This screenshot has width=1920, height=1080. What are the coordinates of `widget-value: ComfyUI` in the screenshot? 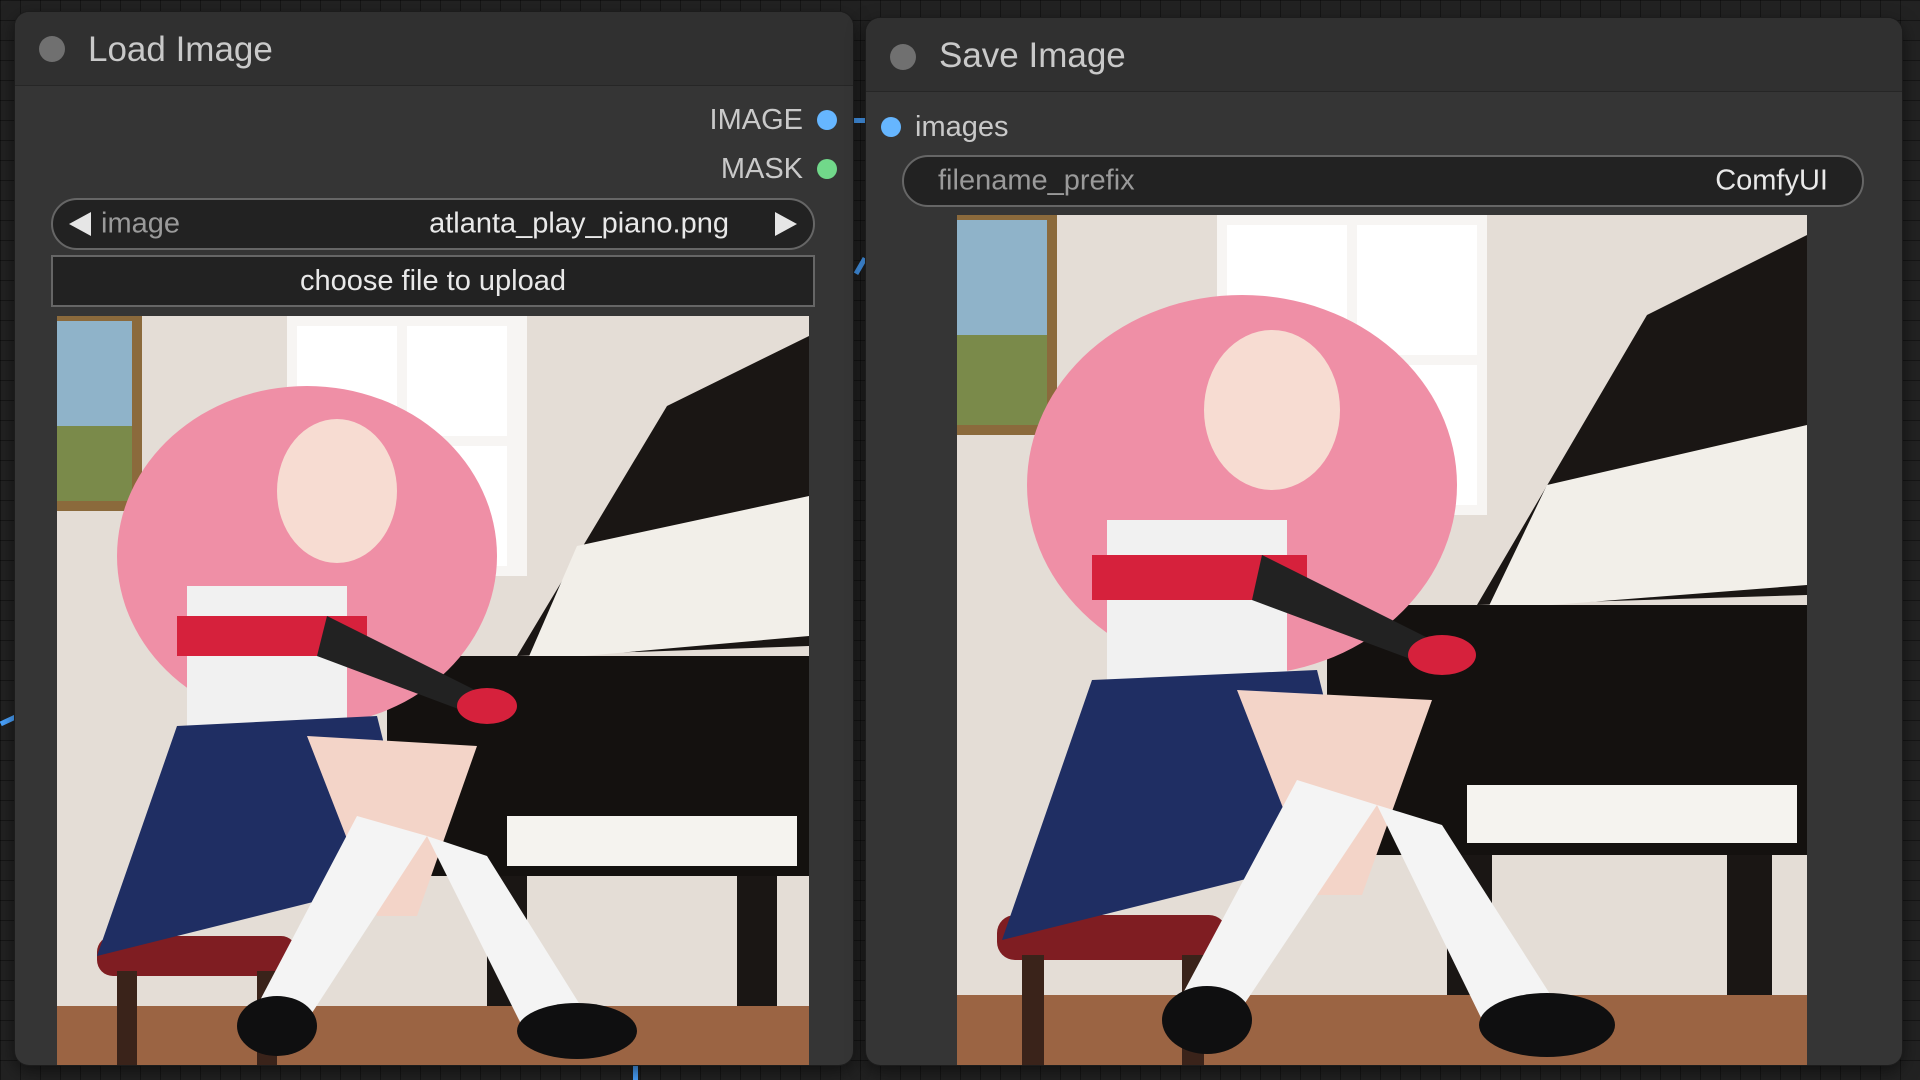 It's located at (1771, 180).